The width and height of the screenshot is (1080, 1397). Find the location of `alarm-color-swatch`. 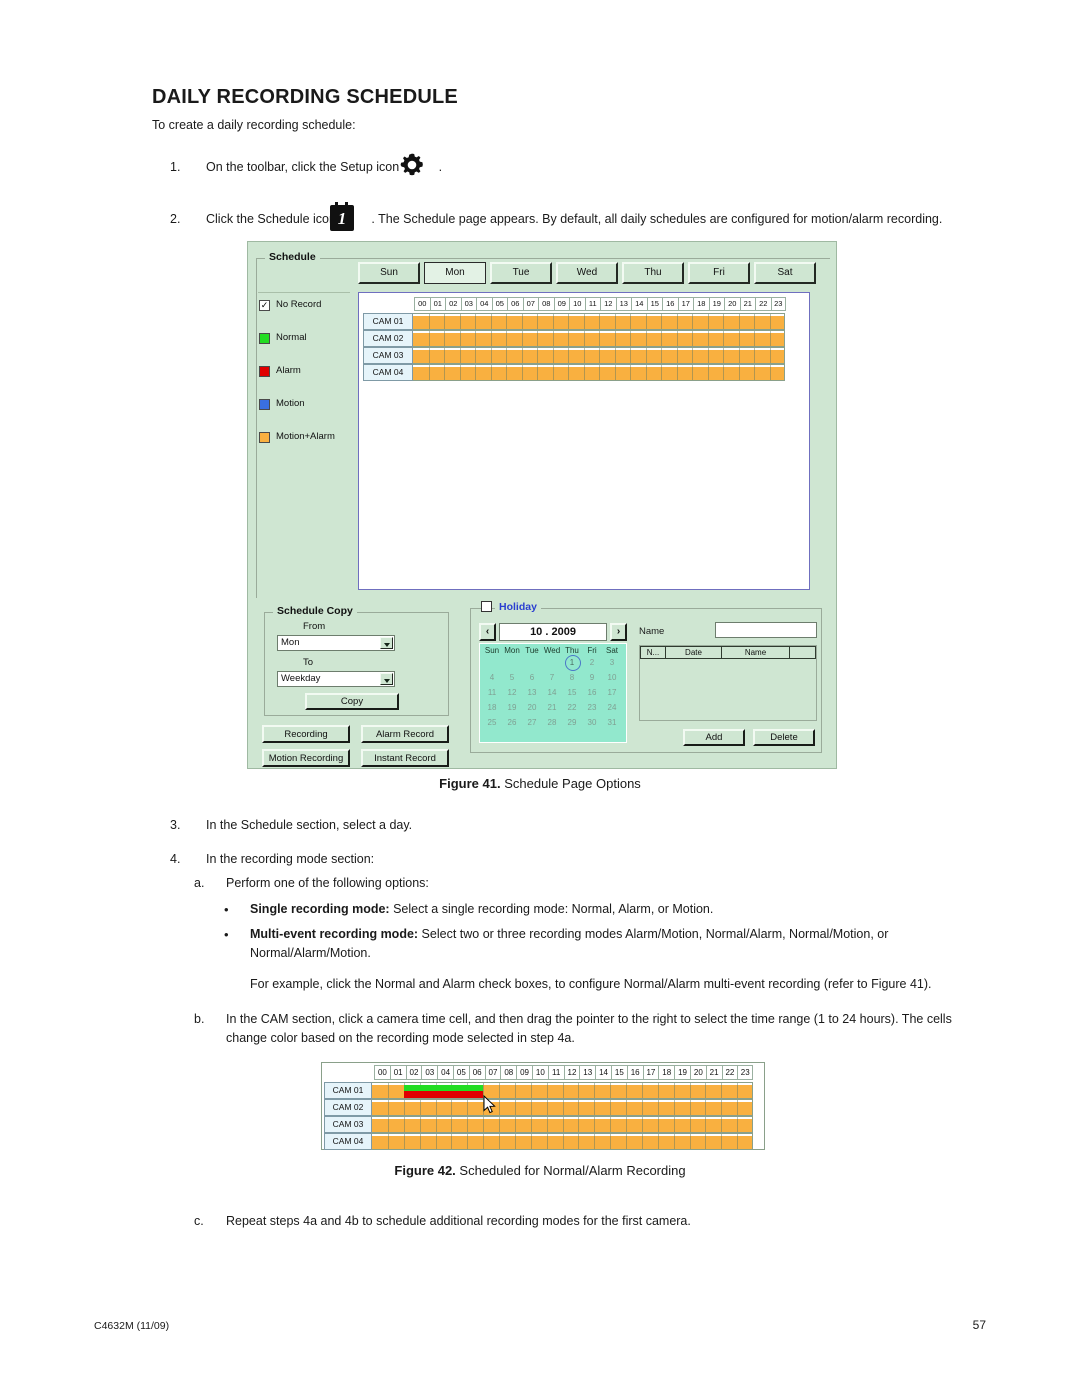

alarm-color-swatch is located at coordinates (264, 371).